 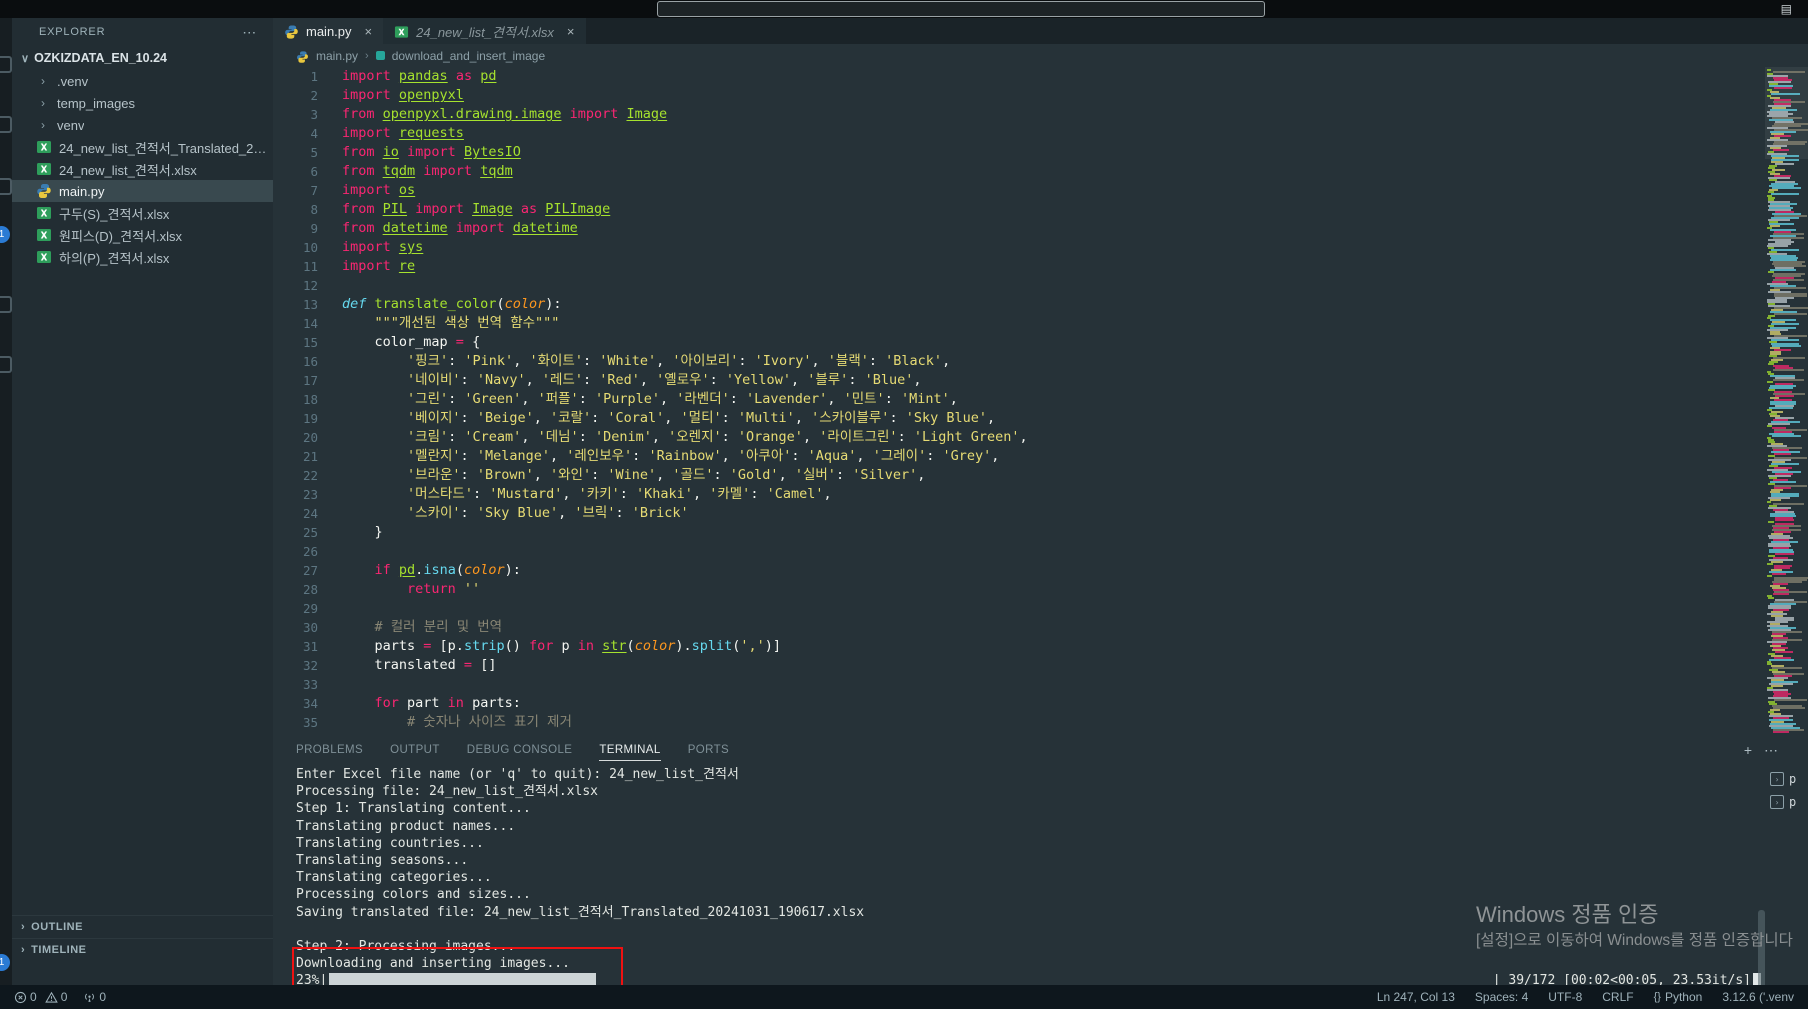 I want to click on terminal-scrollbar, so click(x=1761, y=949).